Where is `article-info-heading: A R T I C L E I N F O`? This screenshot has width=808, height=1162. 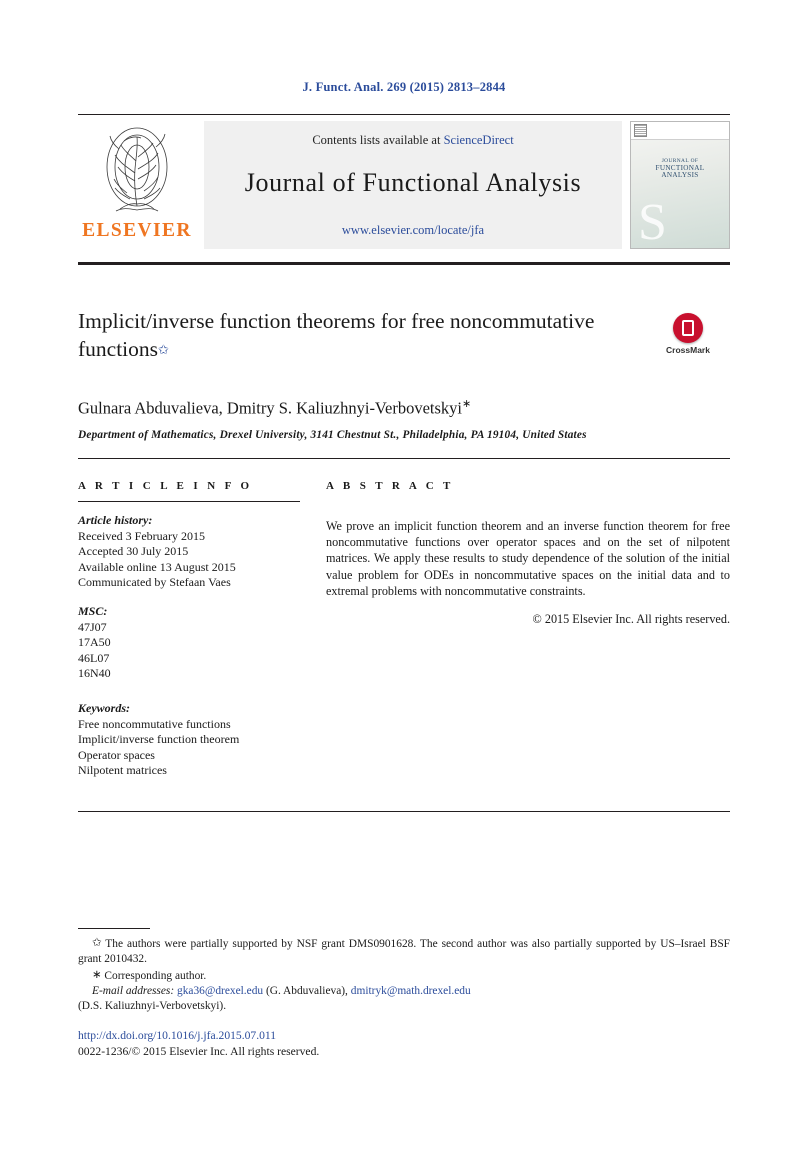 article-info-heading: A R T I C L E I N F O is located at coordinates (165, 485).